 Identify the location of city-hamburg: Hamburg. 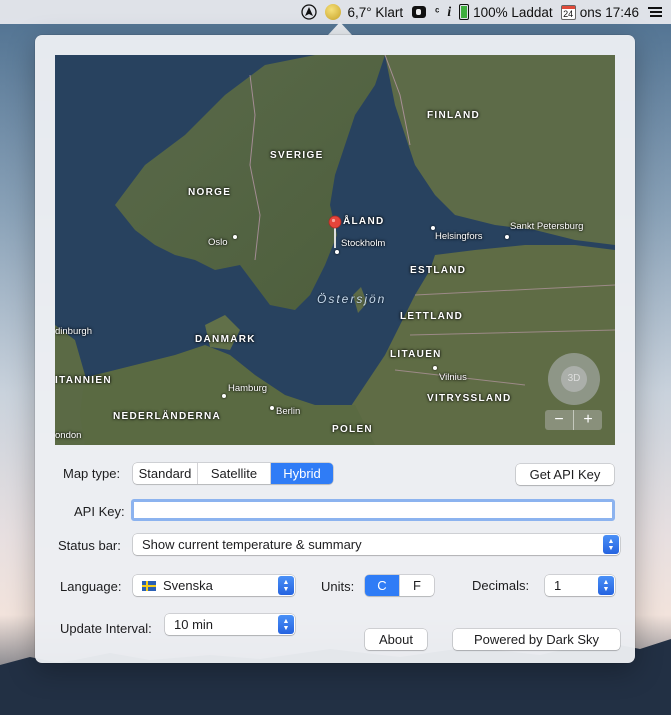
(248, 388).